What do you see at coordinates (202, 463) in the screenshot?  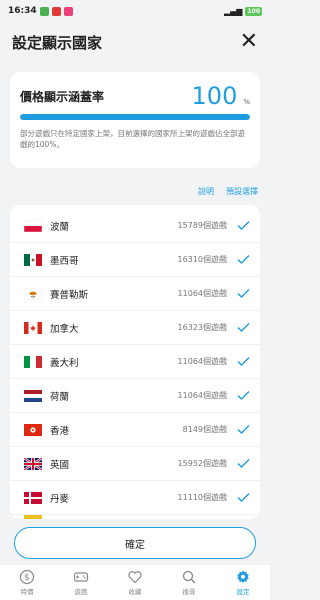 I see `game-count: 15952個遊戲` at bounding box center [202, 463].